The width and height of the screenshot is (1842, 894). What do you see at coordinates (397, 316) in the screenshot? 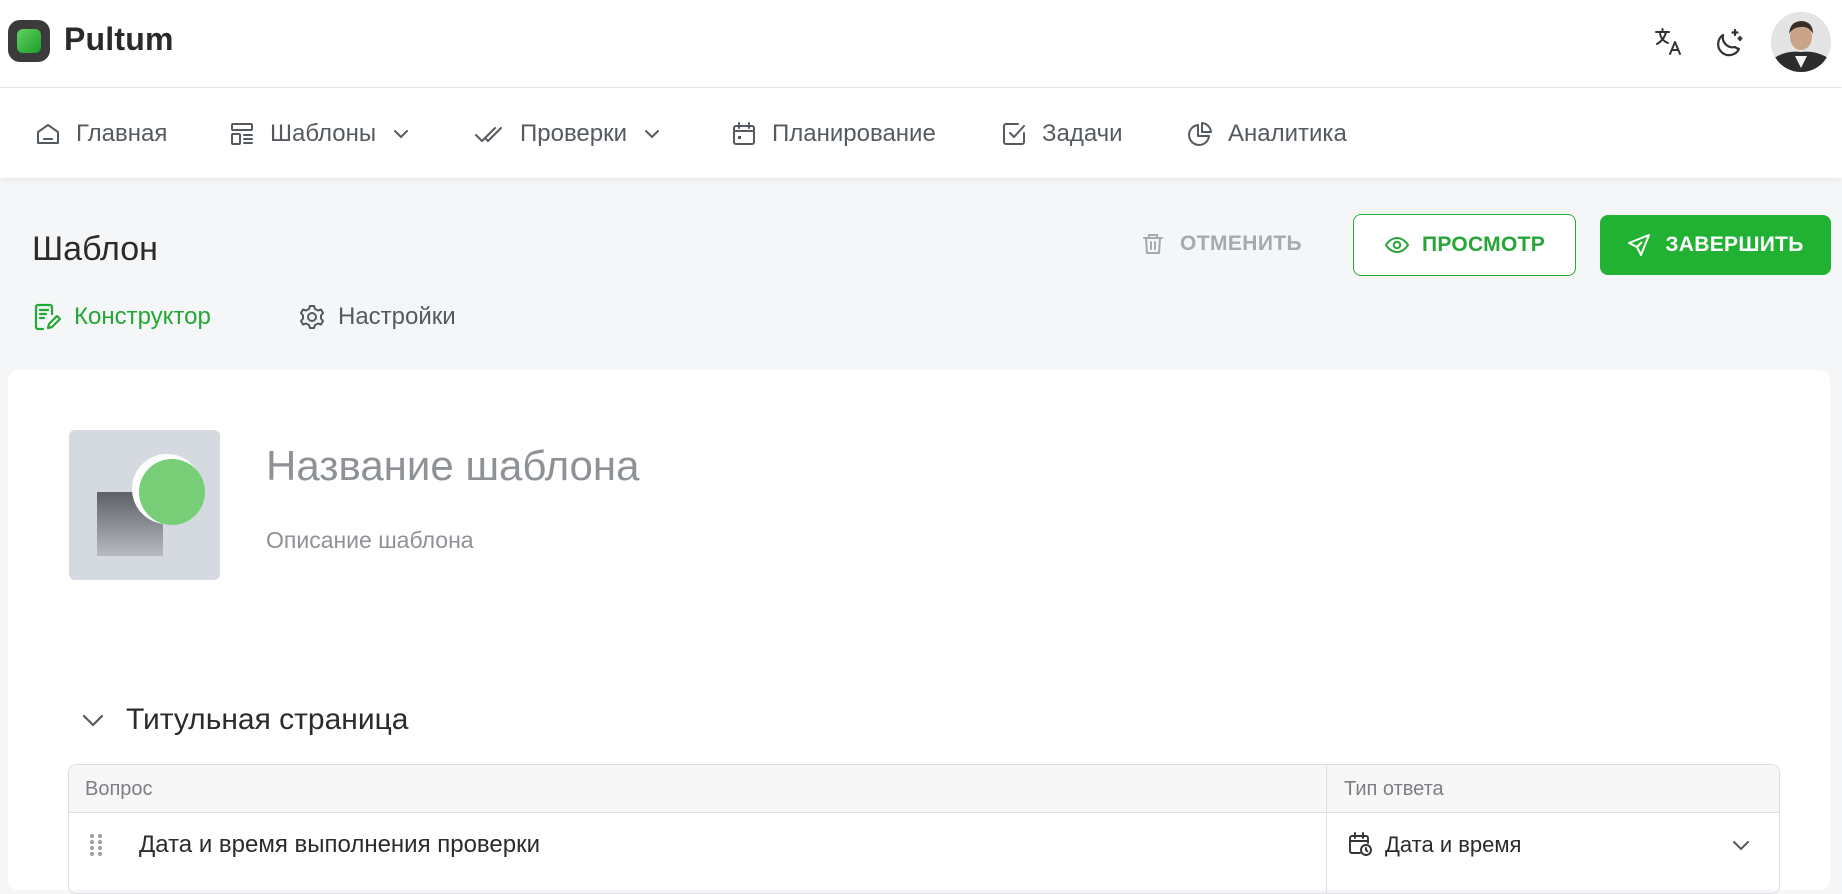
I see `tab-label: Настройки` at bounding box center [397, 316].